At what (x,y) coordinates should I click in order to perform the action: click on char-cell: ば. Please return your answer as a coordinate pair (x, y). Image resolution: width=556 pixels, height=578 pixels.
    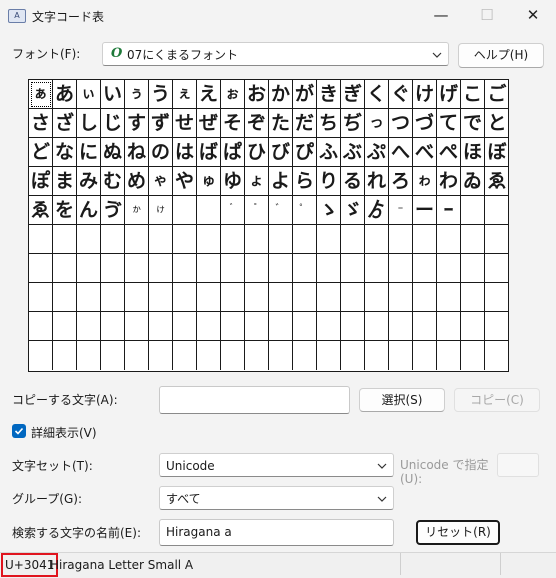
    Looking at the image, I should click on (209, 152).